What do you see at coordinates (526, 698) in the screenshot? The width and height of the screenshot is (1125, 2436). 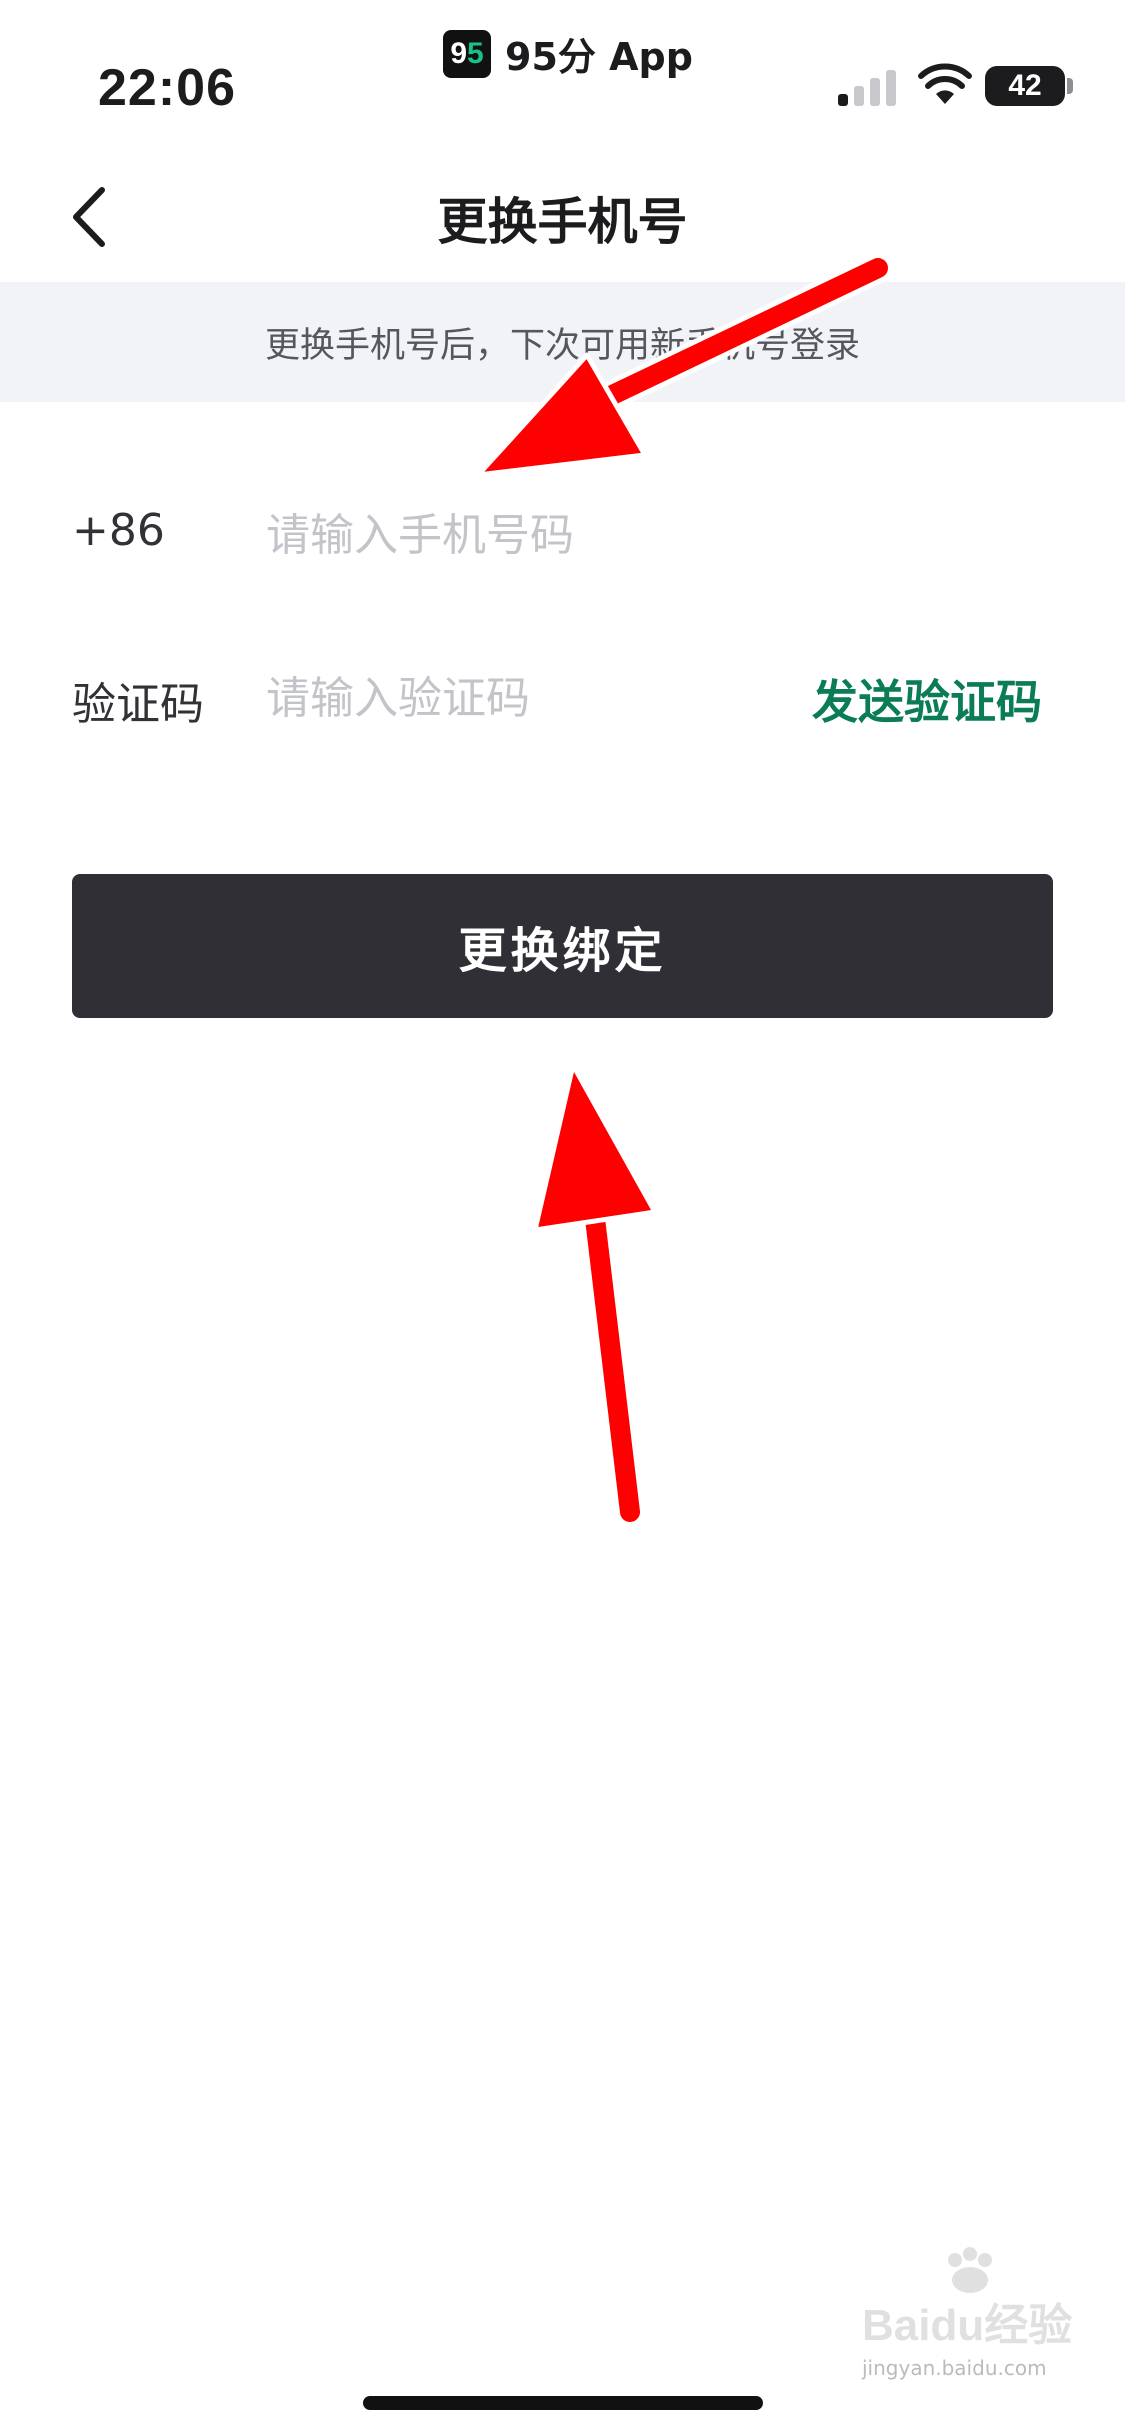 I see `verification-code-input` at bounding box center [526, 698].